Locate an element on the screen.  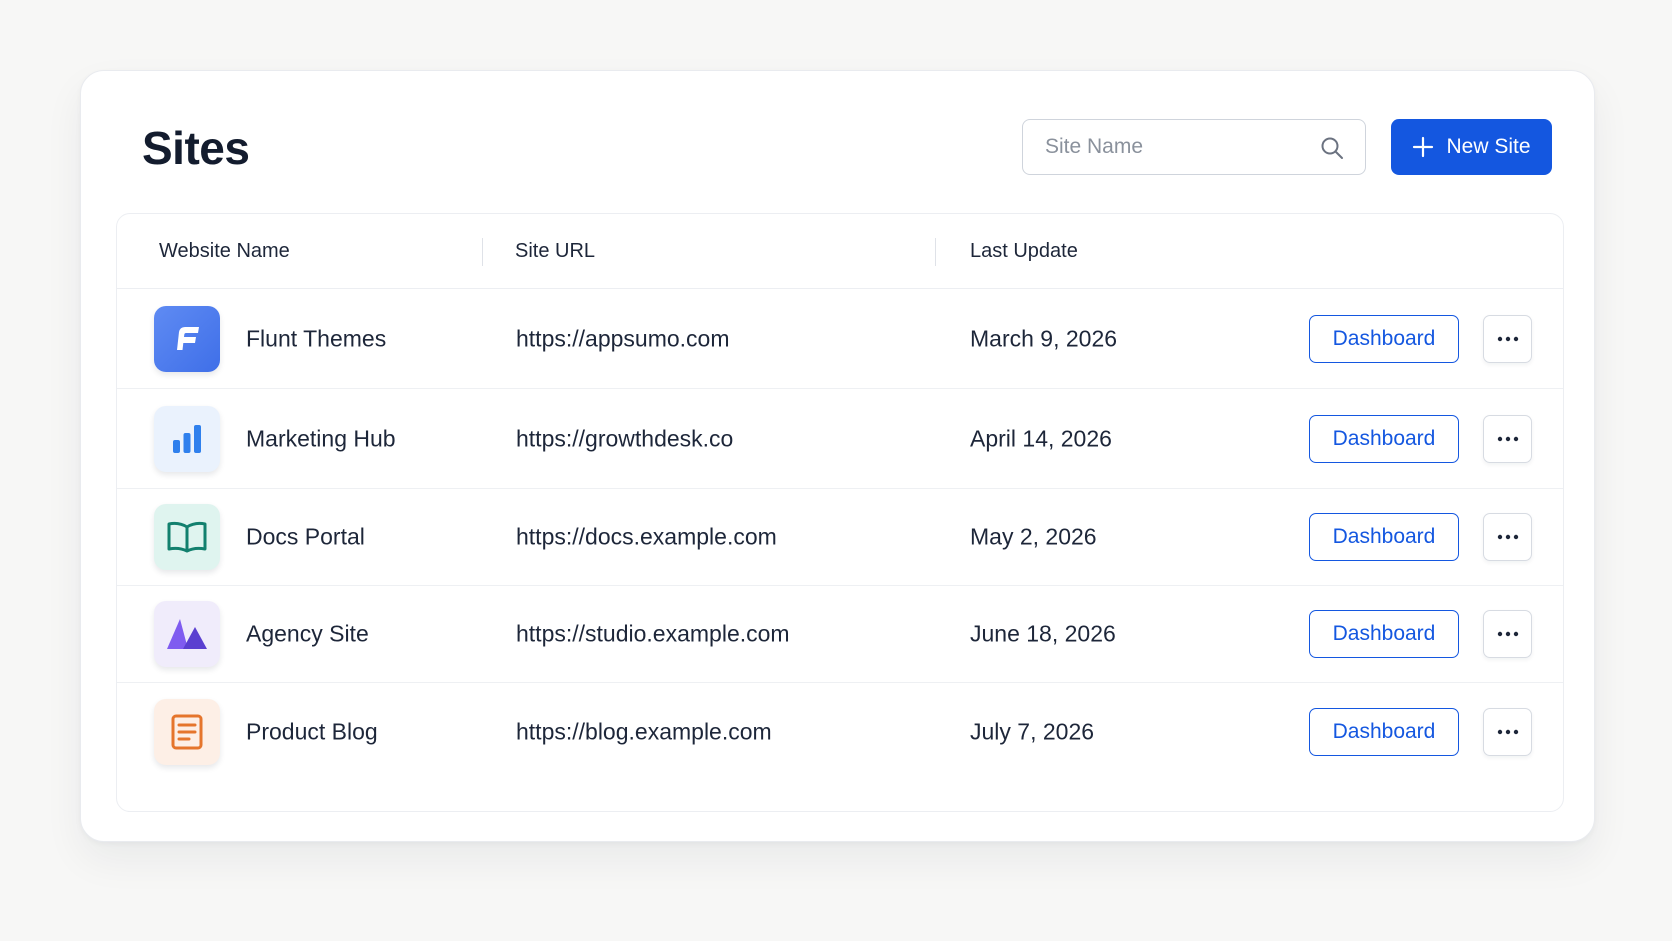
column-header-website-name: Website Name is located at coordinates (224, 251).